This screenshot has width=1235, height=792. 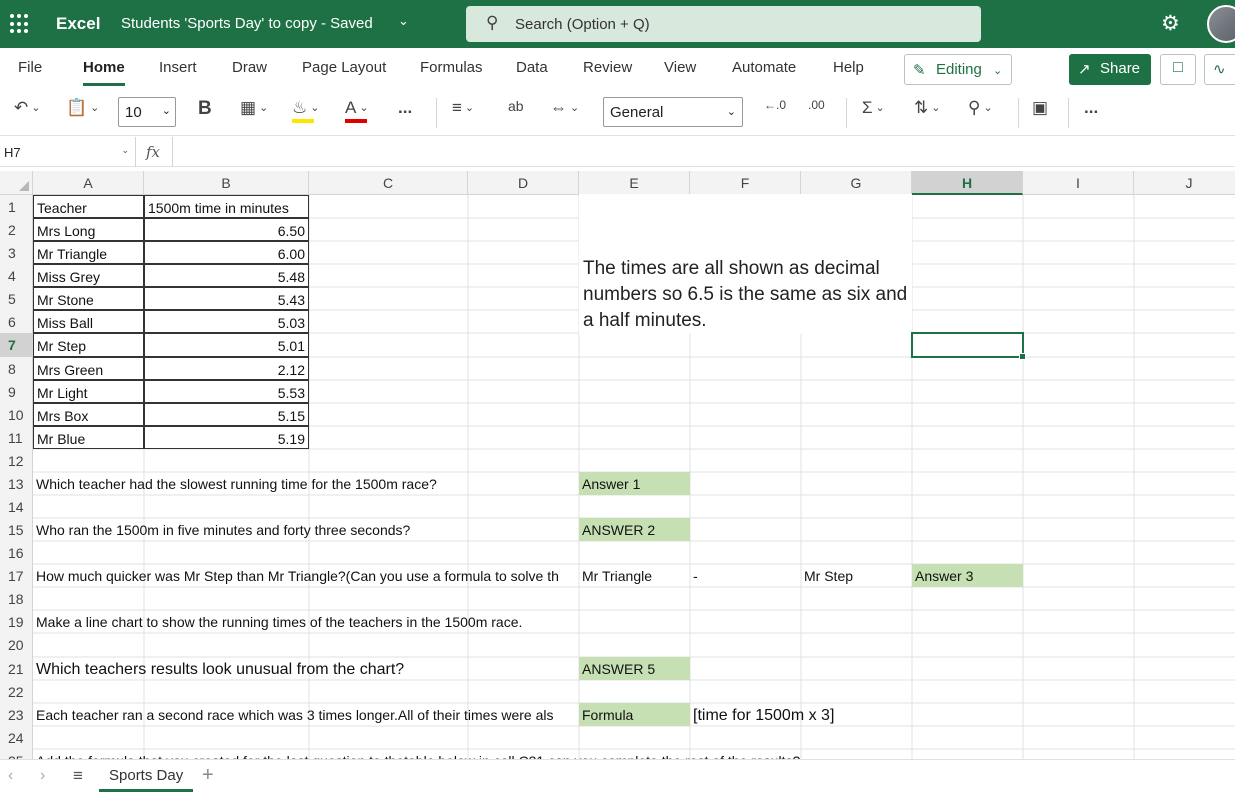 What do you see at coordinates (226, 275) in the screenshot?
I see `time-value-cell: 5.48` at bounding box center [226, 275].